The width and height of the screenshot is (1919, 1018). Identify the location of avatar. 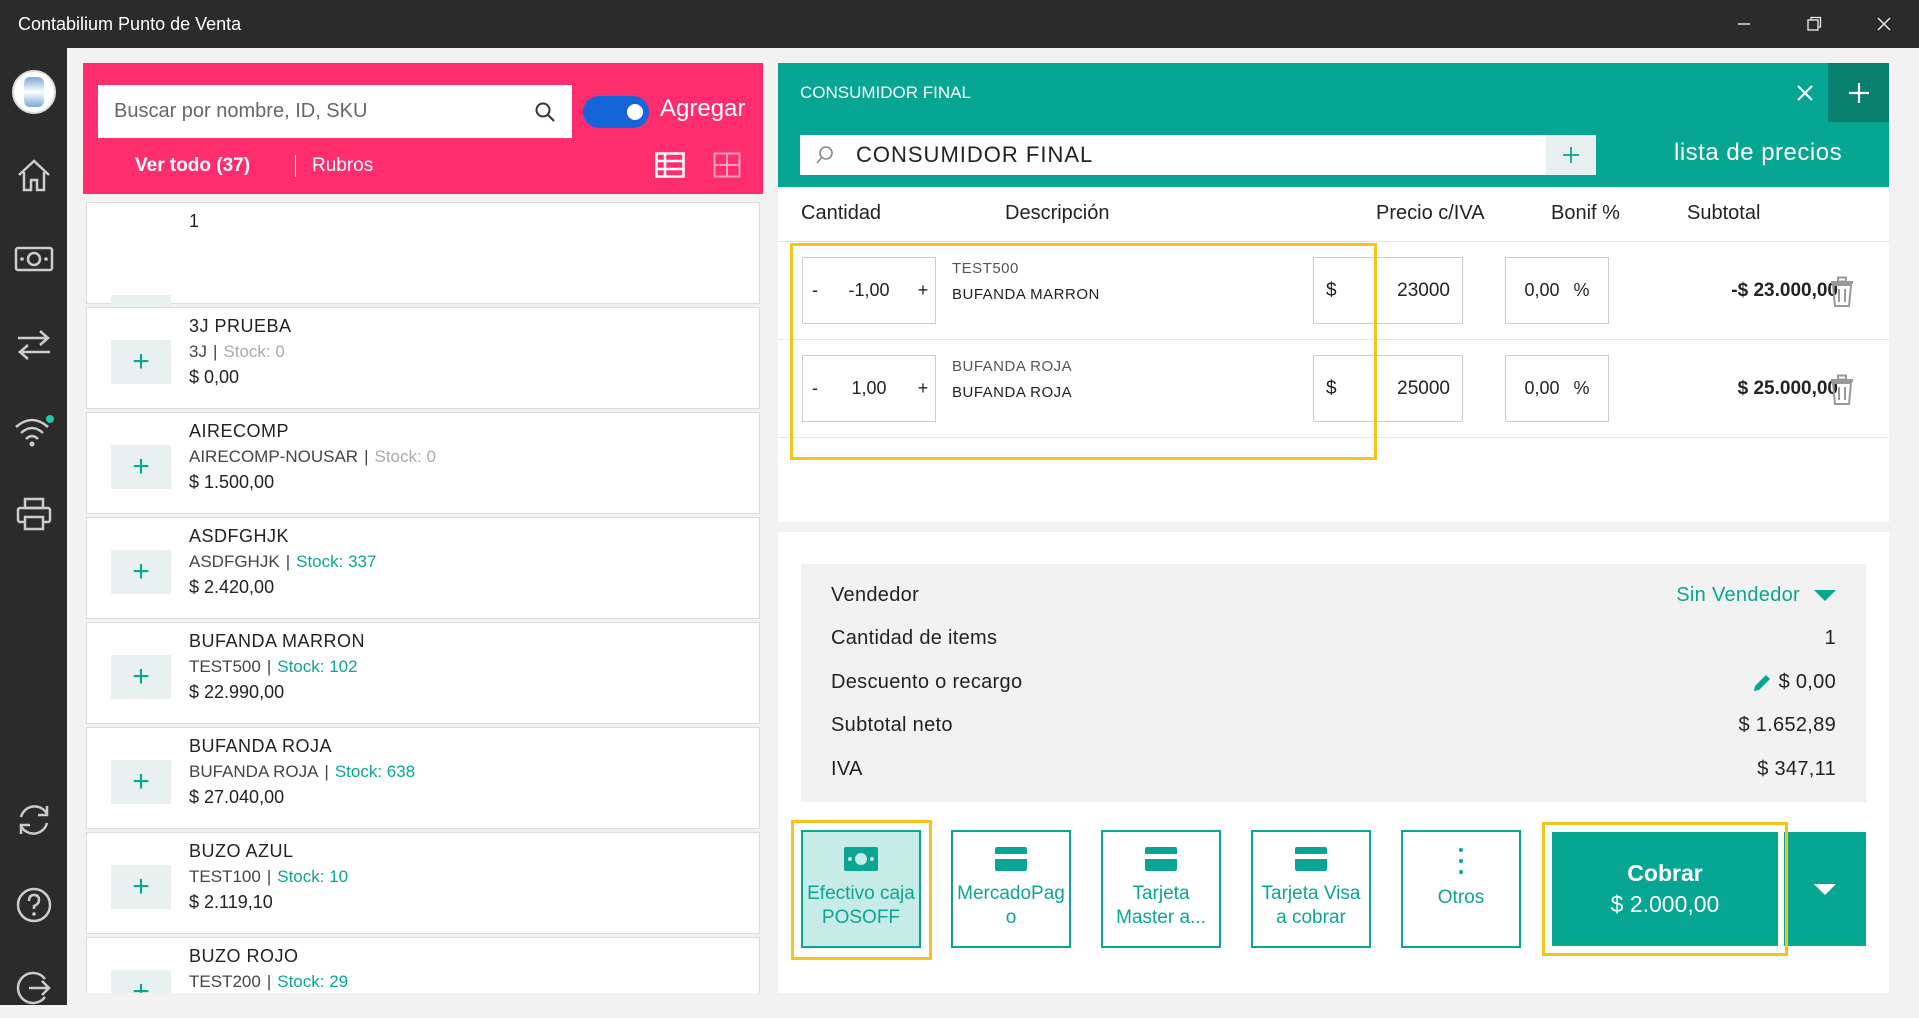
(33, 92).